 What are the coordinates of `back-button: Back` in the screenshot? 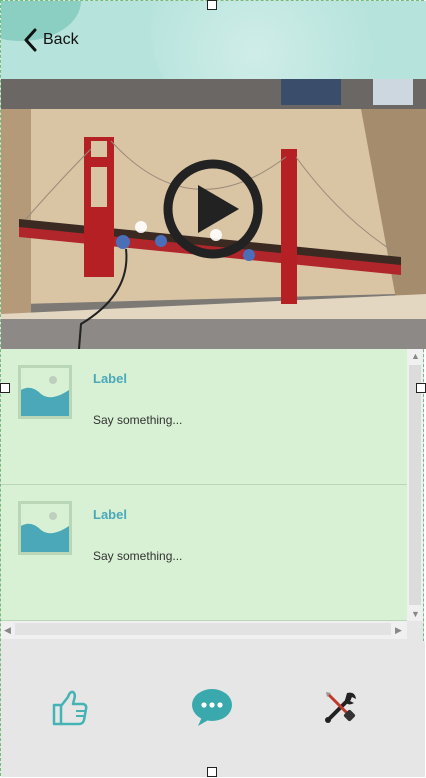 It's located at (51, 40).